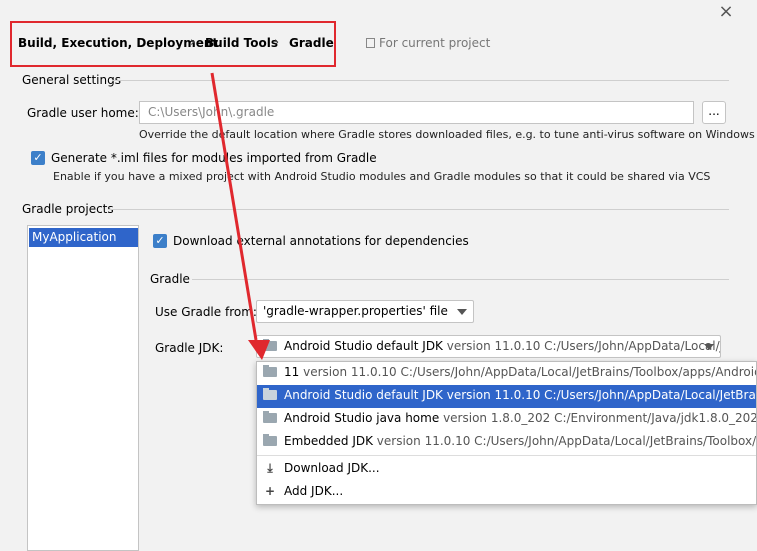 The image size is (757, 551). I want to click on annotation-arrow, so click(240, 216).